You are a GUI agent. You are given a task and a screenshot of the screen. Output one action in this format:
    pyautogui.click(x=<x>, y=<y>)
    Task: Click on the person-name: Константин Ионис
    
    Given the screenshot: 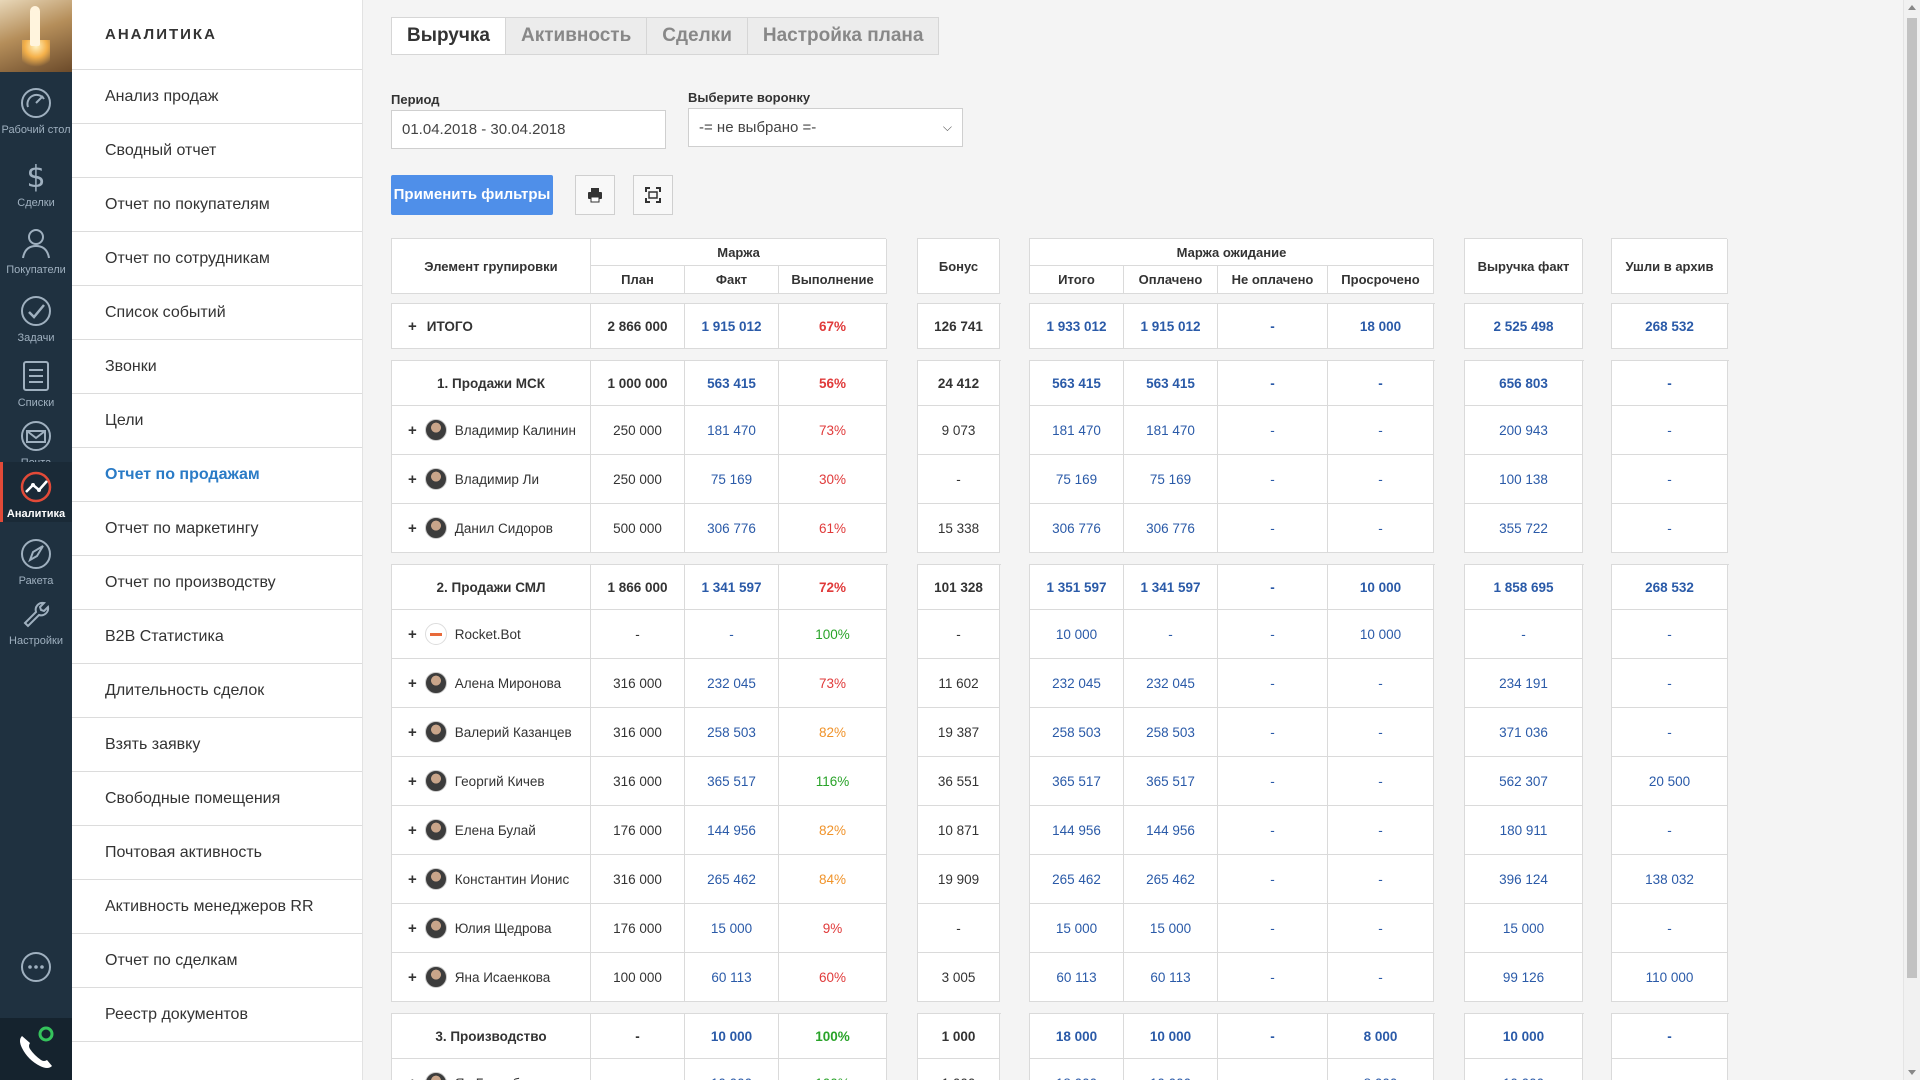 What is the action you would take?
    pyautogui.click(x=512, y=879)
    